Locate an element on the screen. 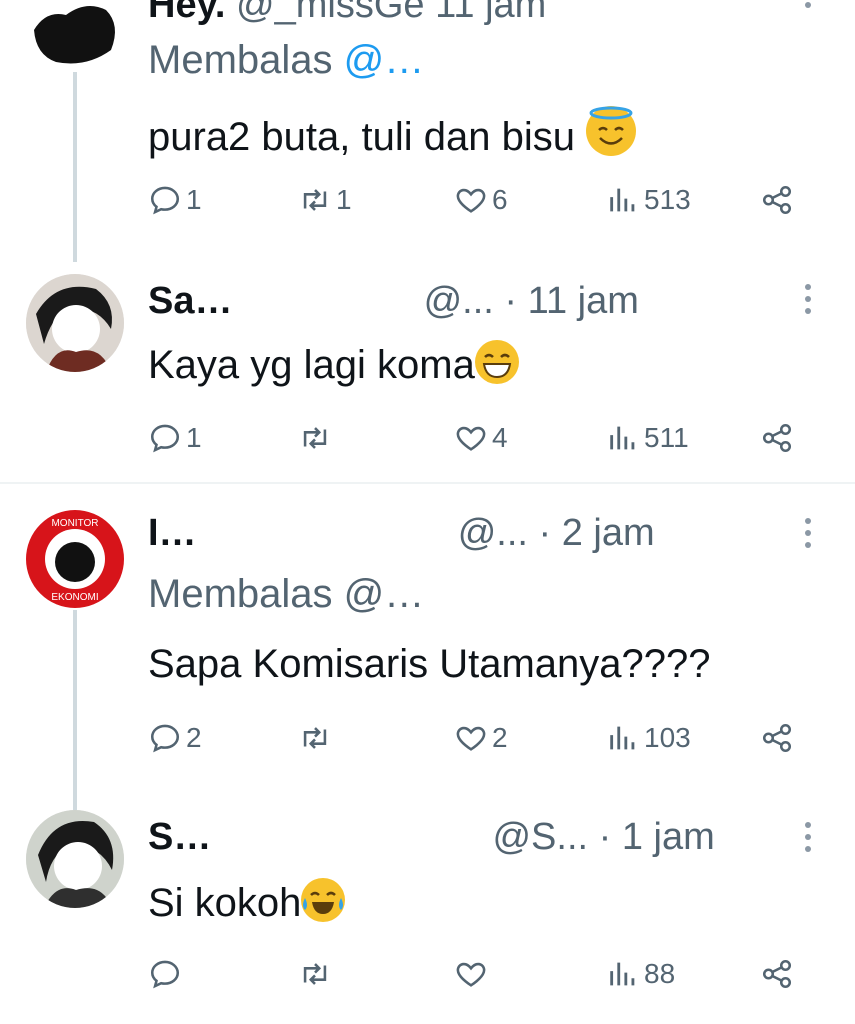 The height and width of the screenshot is (1024, 855). views-button: 513 is located at coordinates (648, 200).